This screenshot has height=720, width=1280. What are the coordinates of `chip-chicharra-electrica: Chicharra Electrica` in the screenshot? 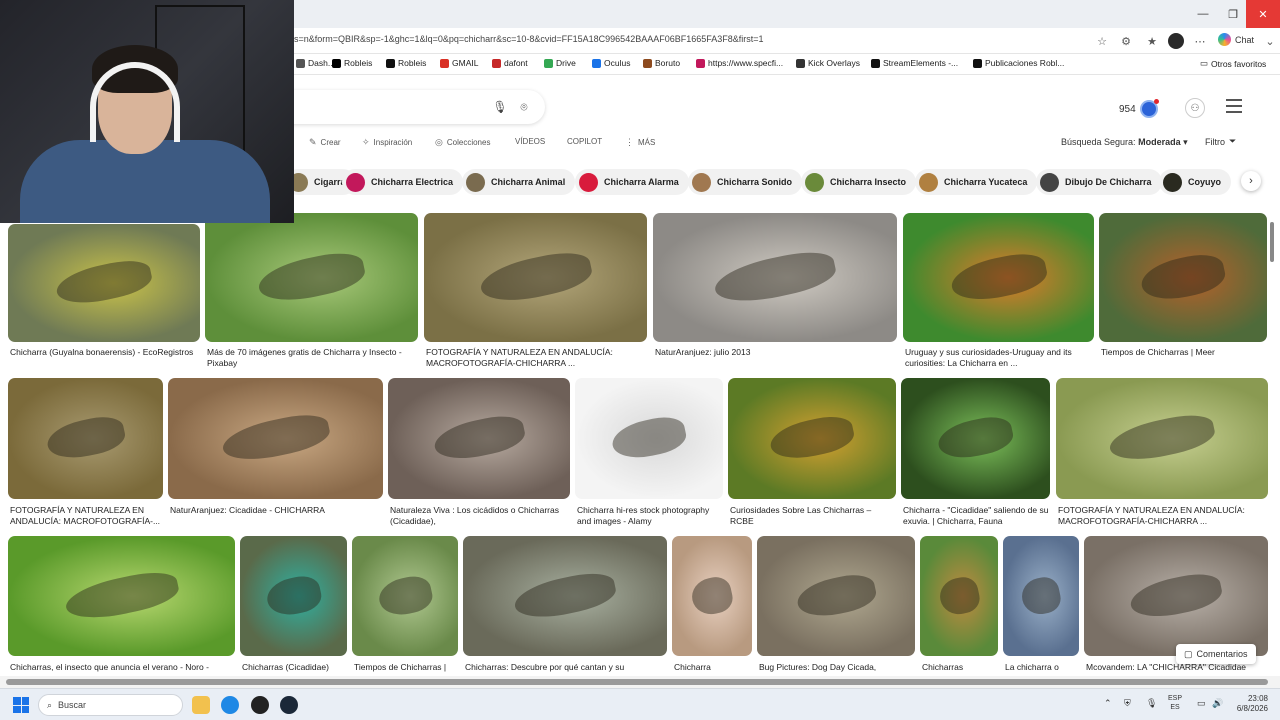 It's located at (403, 182).